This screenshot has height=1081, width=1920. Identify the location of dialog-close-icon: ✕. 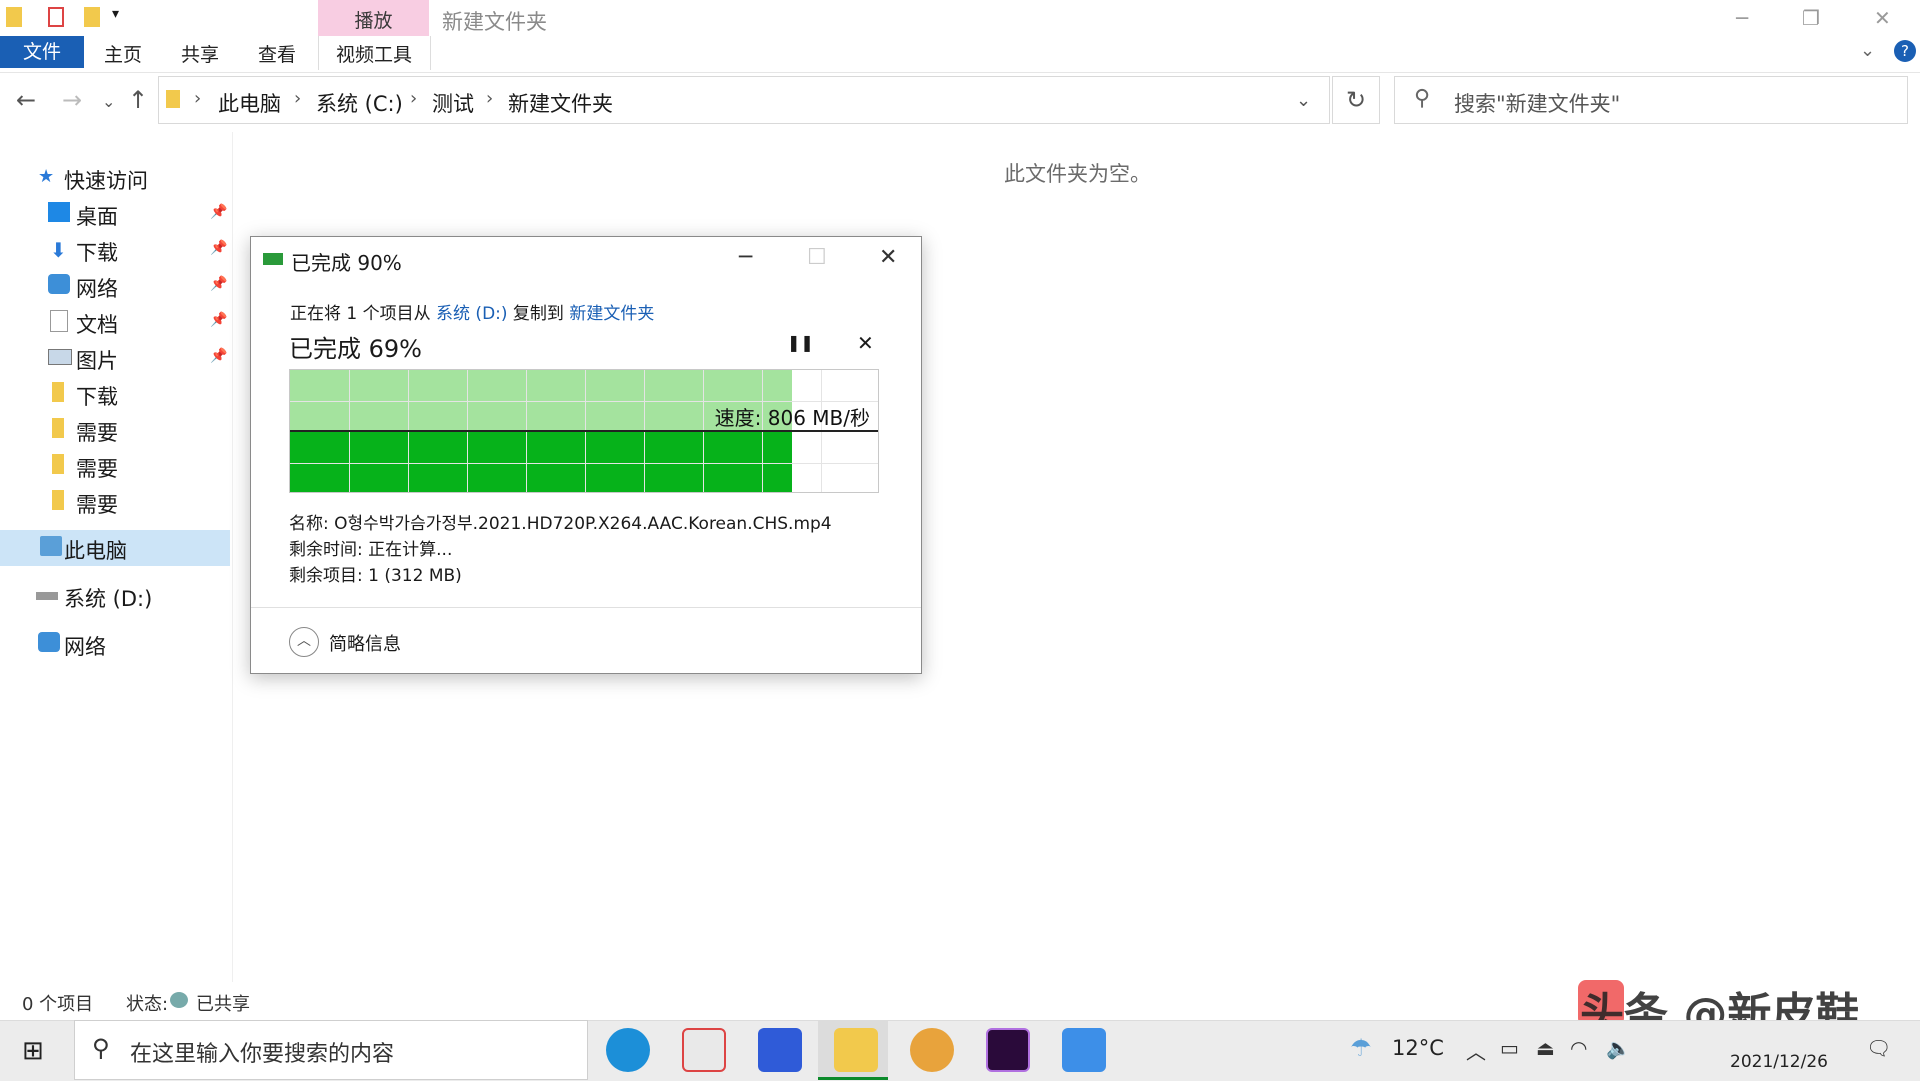
(888, 257).